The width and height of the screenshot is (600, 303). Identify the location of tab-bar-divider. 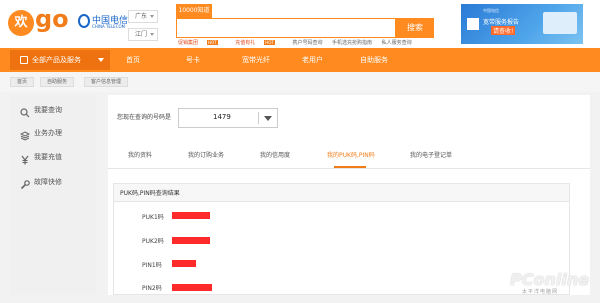
(349, 168).